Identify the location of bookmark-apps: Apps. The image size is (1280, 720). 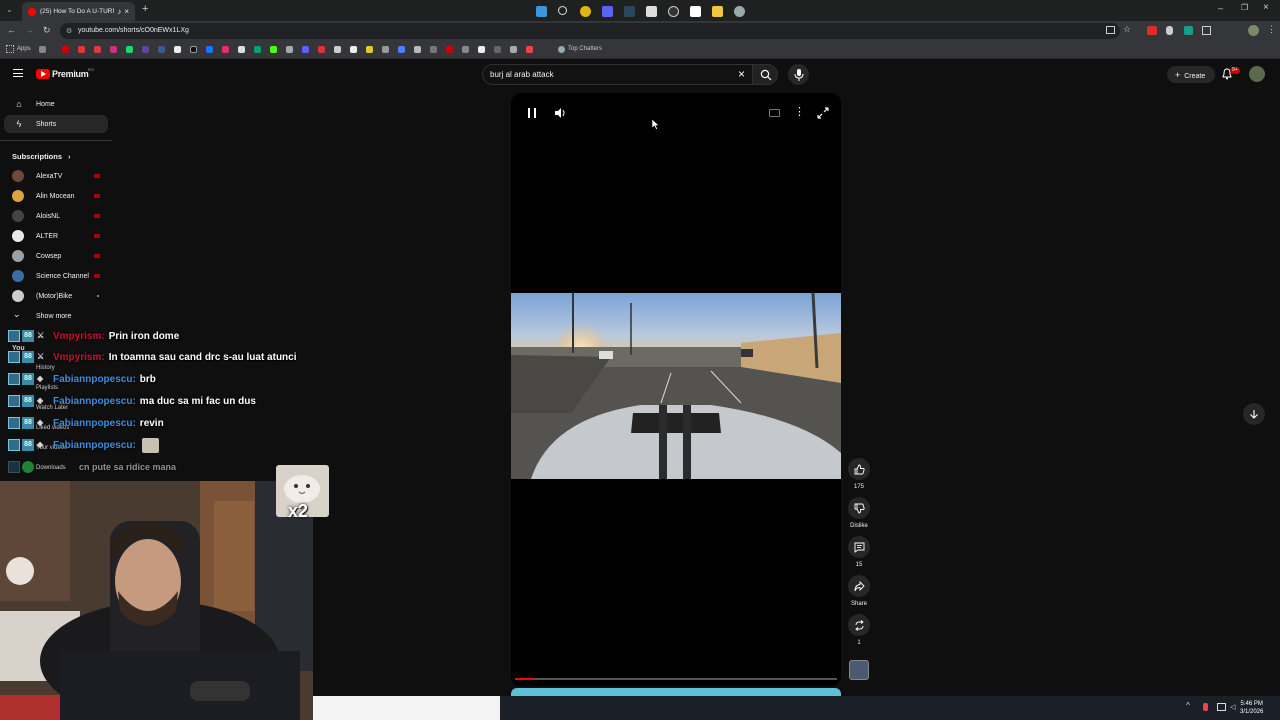
(24, 49).